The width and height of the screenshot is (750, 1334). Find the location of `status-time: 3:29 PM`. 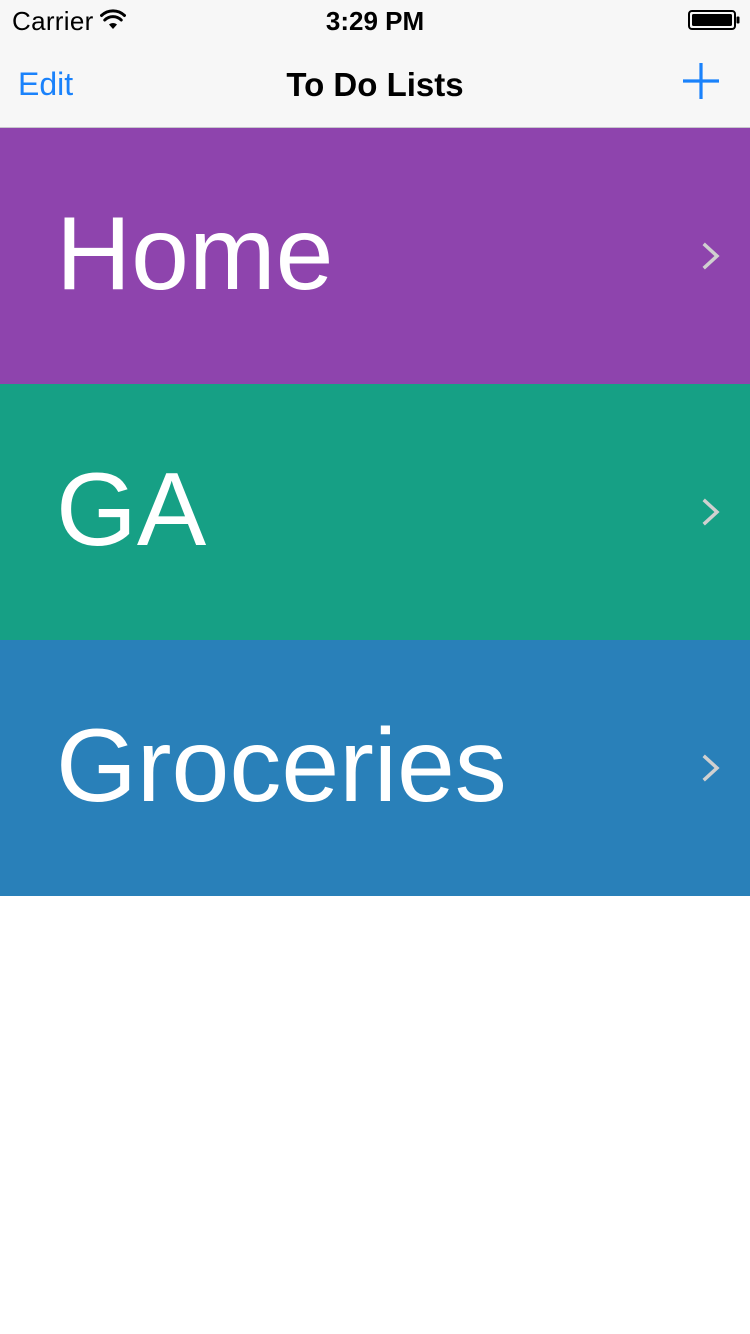

status-time: 3:29 PM is located at coordinates (375, 21).